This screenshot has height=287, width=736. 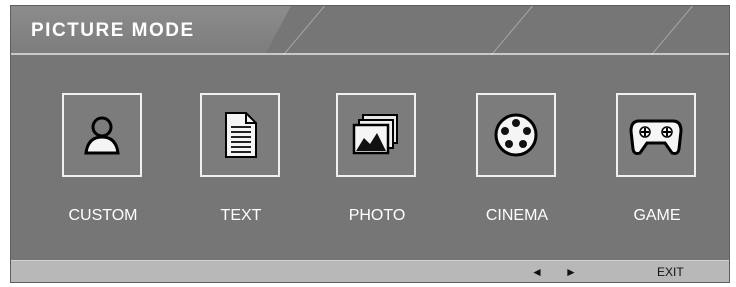 I want to click on left-arrow-button: ◄, so click(x=537, y=272).